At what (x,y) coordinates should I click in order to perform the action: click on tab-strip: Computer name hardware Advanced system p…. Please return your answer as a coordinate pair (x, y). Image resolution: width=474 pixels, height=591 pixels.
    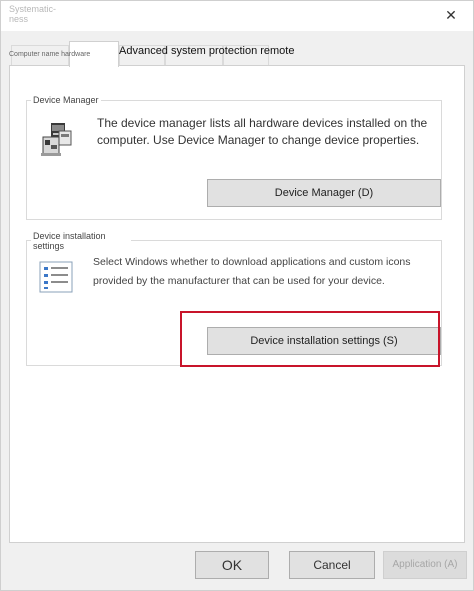
    Looking at the image, I should click on (237, 54).